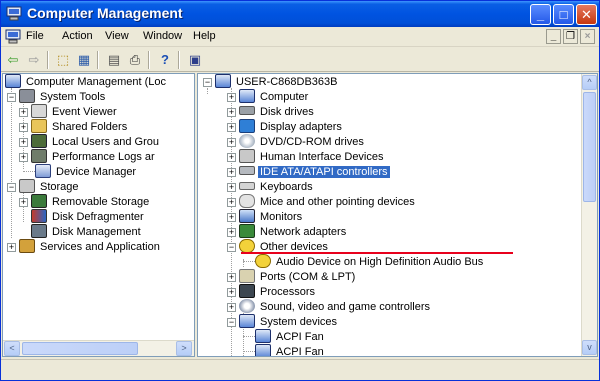 The width and height of the screenshot is (600, 381). I want to click on toolbar-separator, so click(98, 60).